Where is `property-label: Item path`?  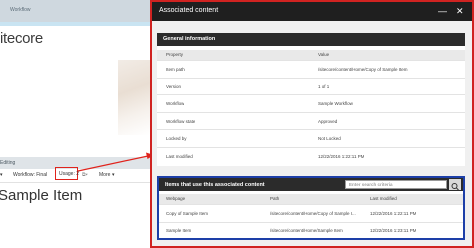 property-label: Item path is located at coordinates (175, 69).